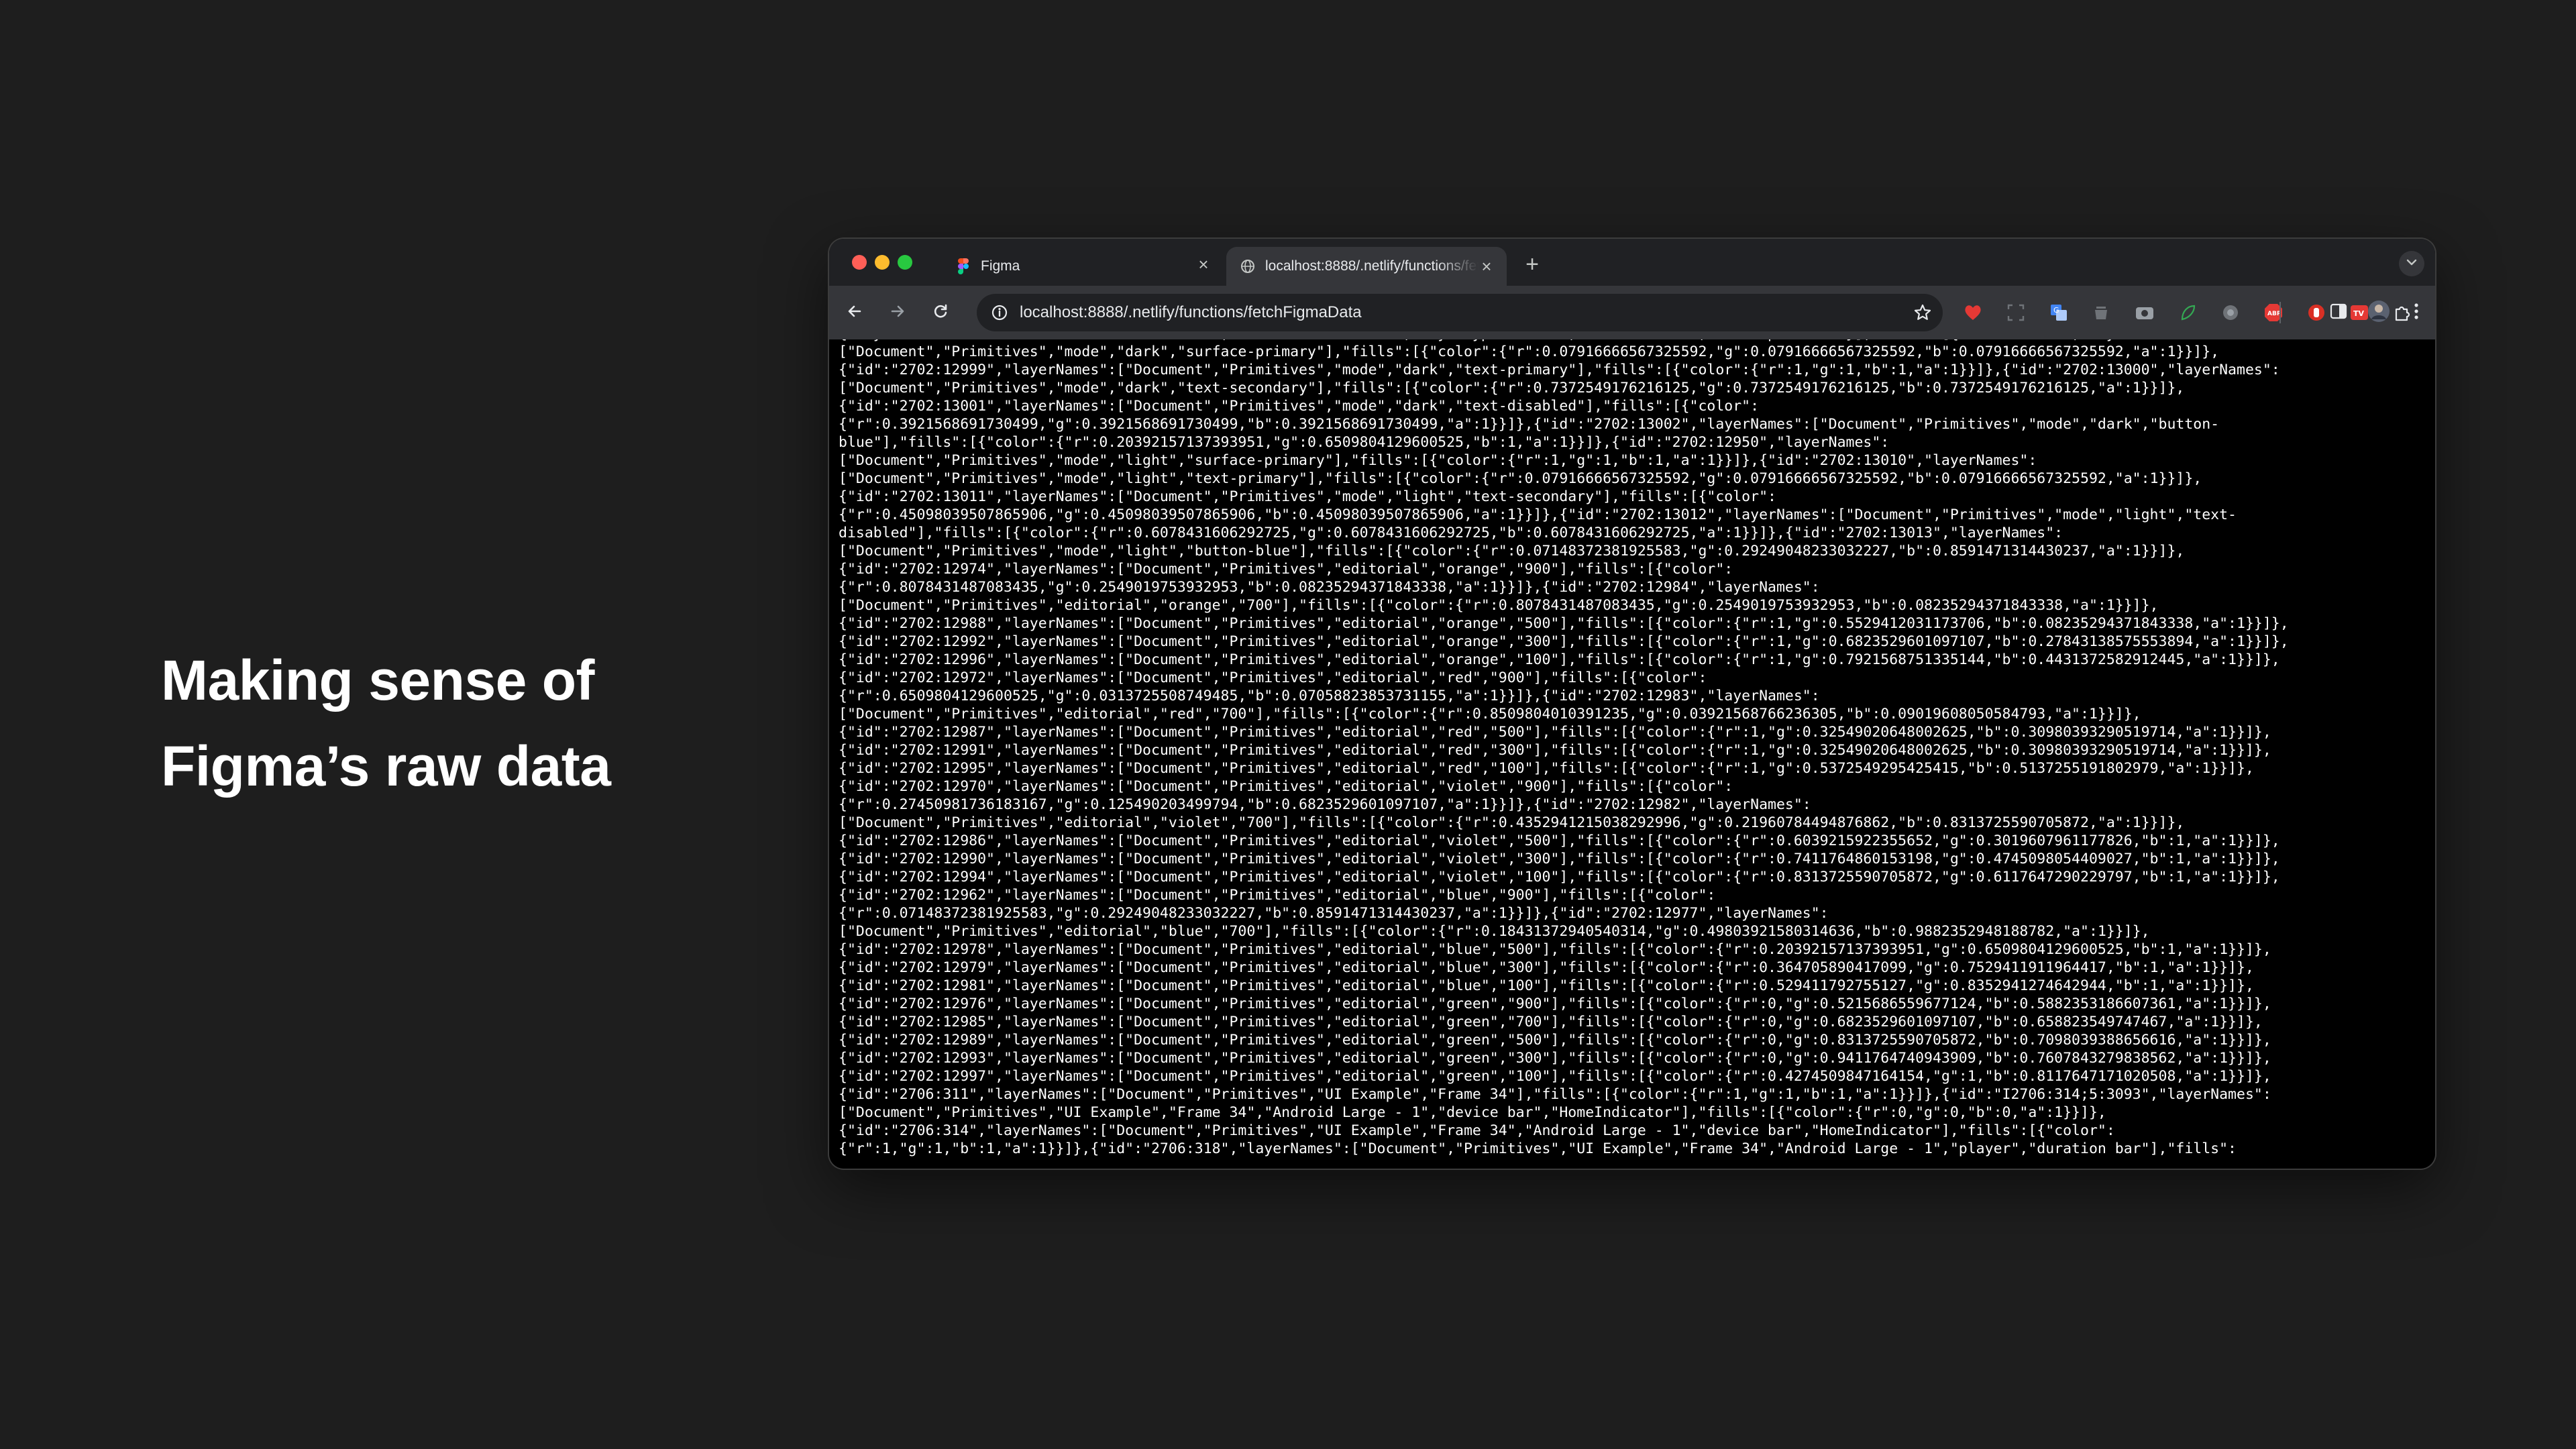  Describe the element at coordinates (2056, 310) in the screenshot. I see `svg-text: G` at that location.